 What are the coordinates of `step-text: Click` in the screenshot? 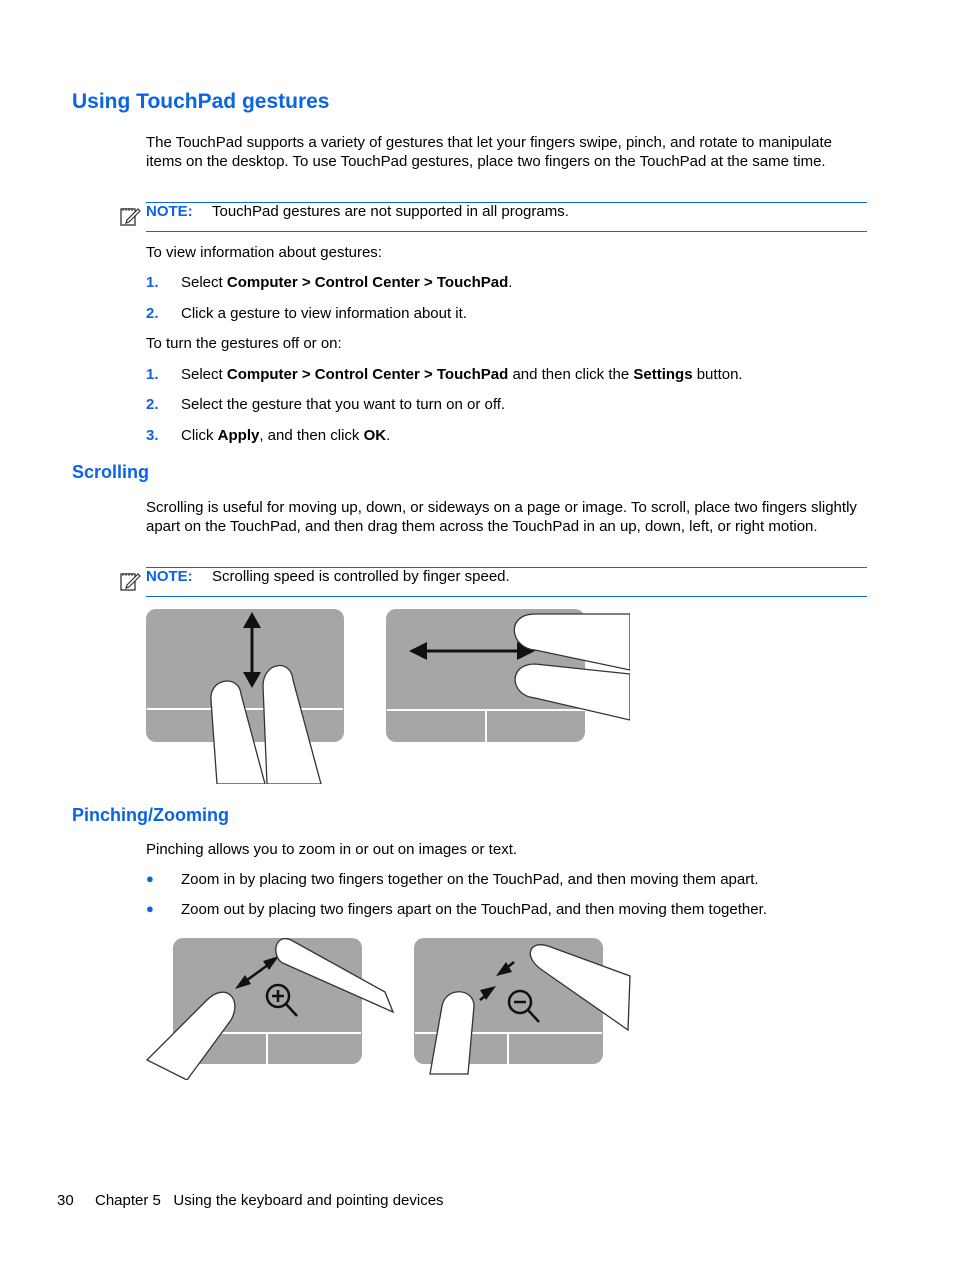 It's located at (199, 435).